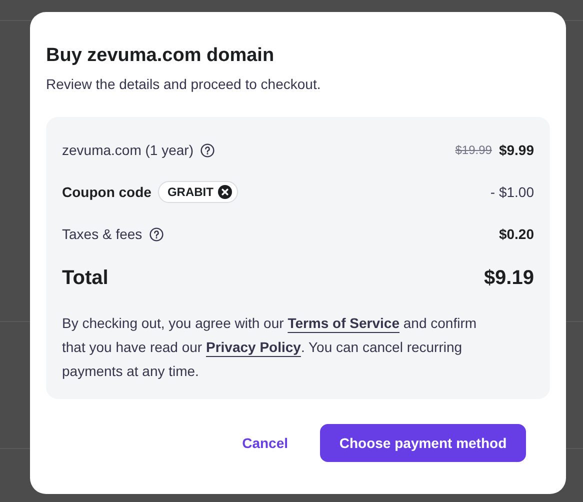 The width and height of the screenshot is (583, 502). I want to click on dialog-subtitle: Review the details and proceed to checkout., so click(183, 84).